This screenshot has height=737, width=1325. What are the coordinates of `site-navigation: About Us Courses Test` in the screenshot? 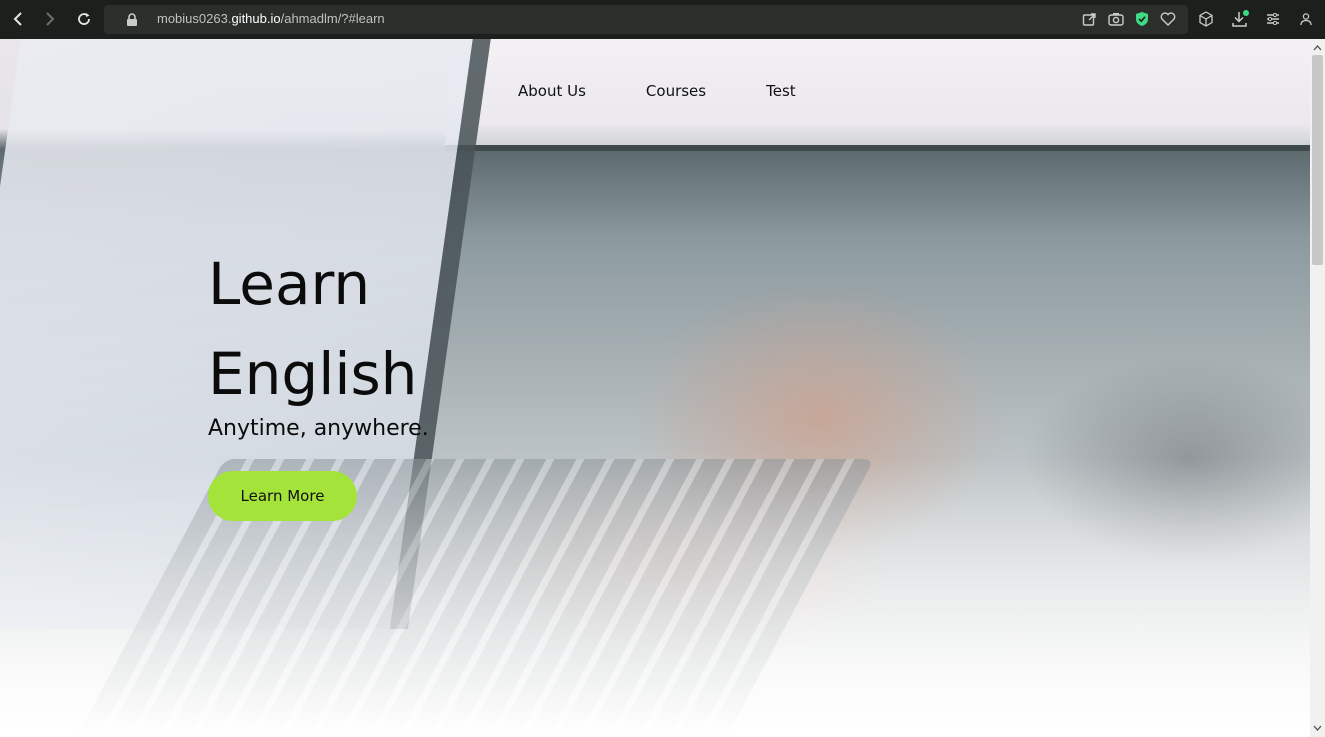 It's located at (657, 91).